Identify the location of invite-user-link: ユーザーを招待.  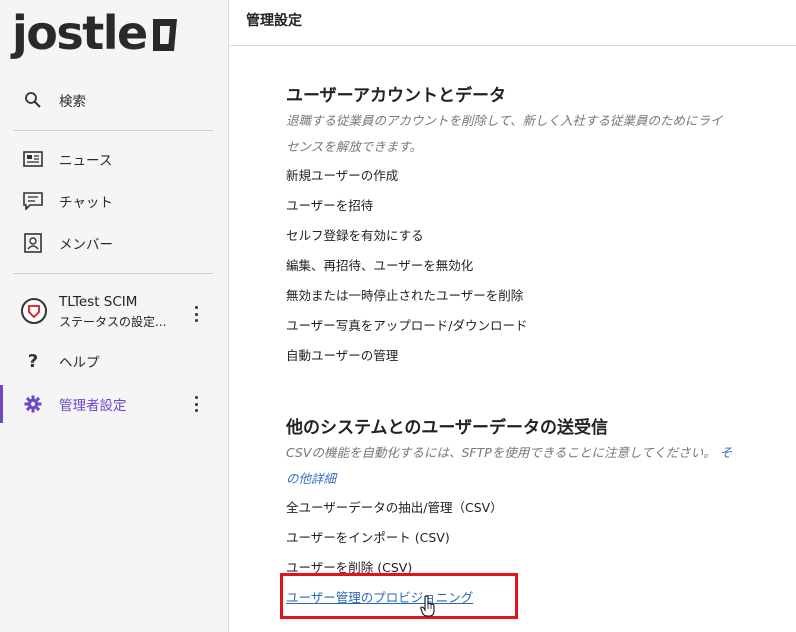
(329, 204).